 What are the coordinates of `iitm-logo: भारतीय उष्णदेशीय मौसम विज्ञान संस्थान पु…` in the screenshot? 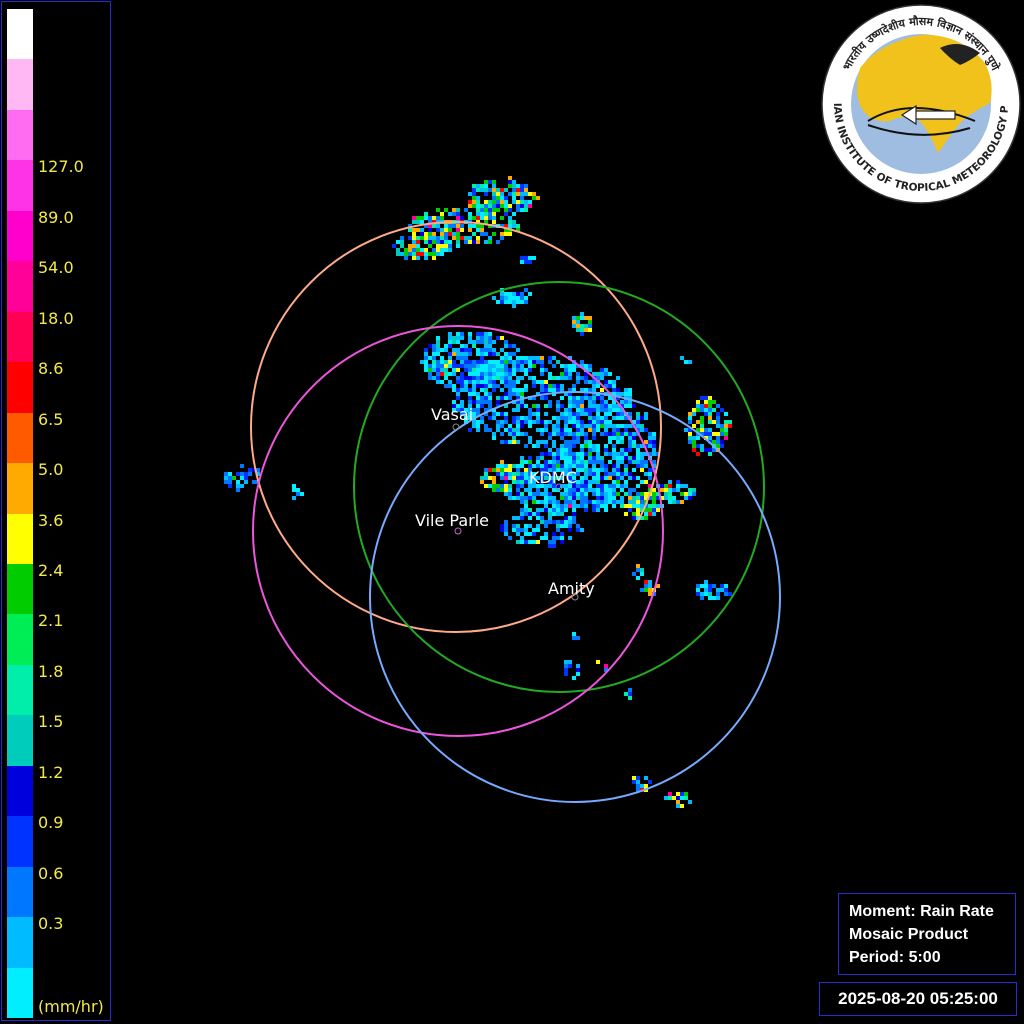 It's located at (920, 103).